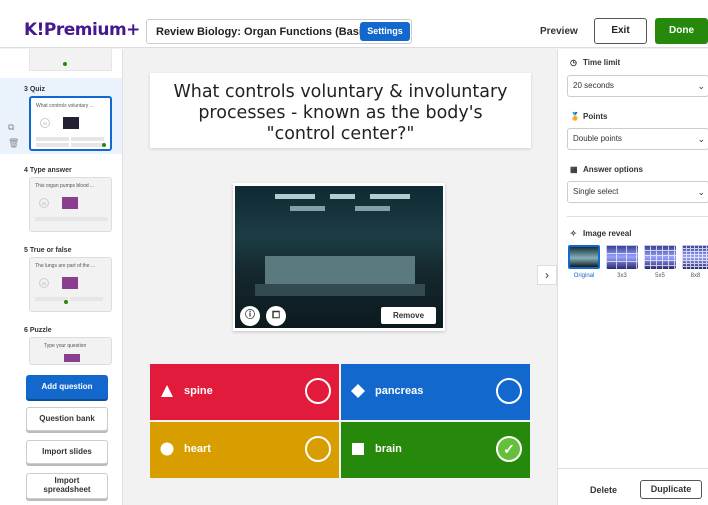 This screenshot has width=708, height=505. Describe the element at coordinates (67, 419) in the screenshot. I see `question-bank-button: Question bank` at that location.